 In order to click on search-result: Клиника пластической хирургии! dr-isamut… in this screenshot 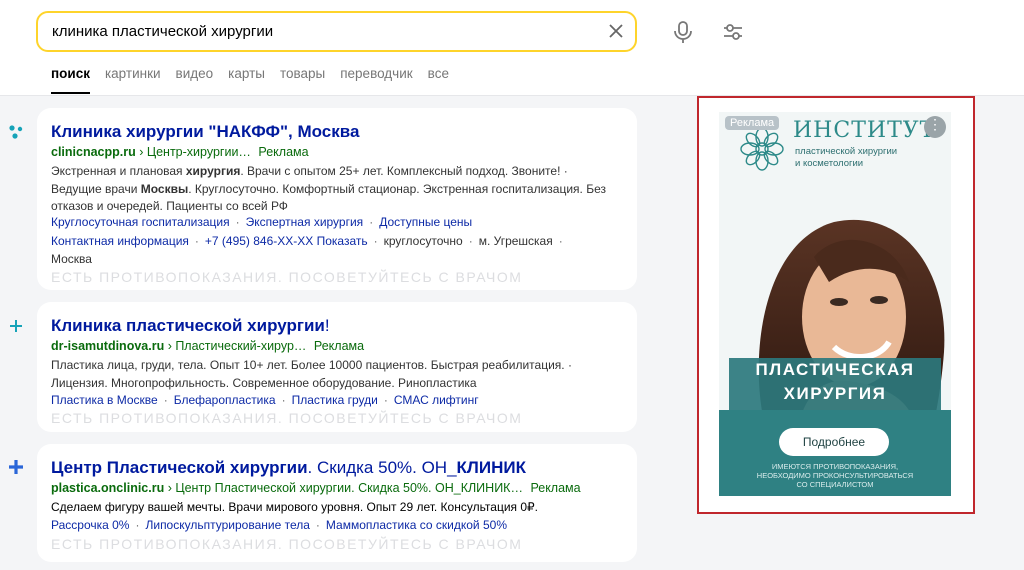, I will do `click(337, 367)`.